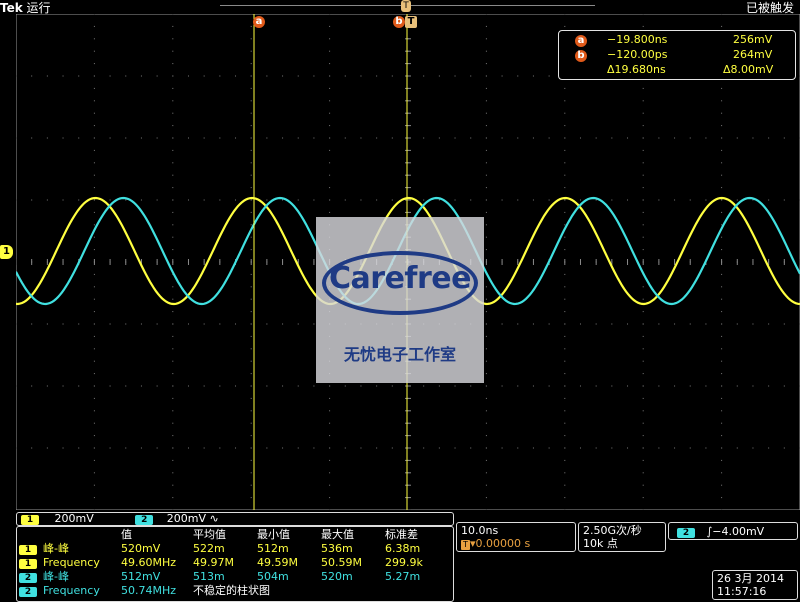 This screenshot has height=602, width=800. What do you see at coordinates (59, 562) in the screenshot?
I see `table-row: 1Frequency` at bounding box center [59, 562].